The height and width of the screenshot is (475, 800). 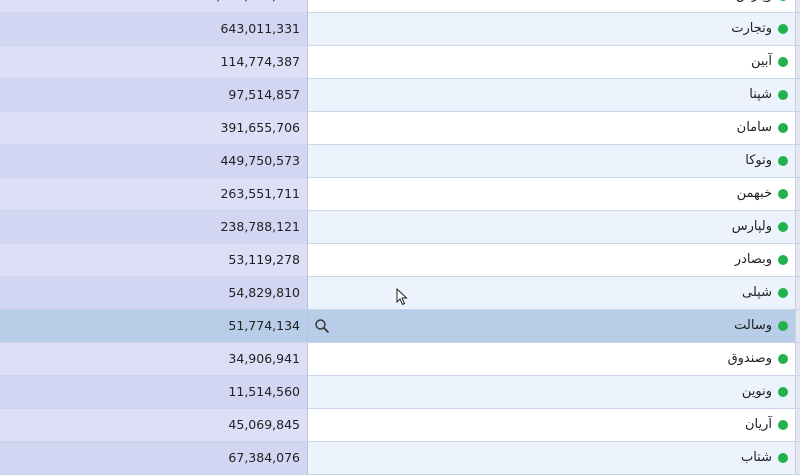 I want to click on symbol-cell: آریان, so click(x=552, y=425).